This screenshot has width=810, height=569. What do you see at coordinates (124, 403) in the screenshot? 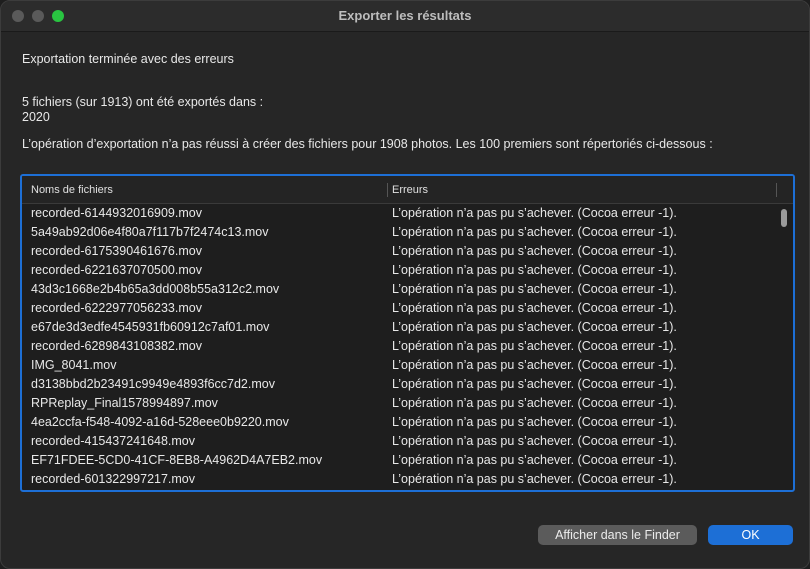
I see `filename-cell: RPReplay_Final1578994897.mov` at bounding box center [124, 403].